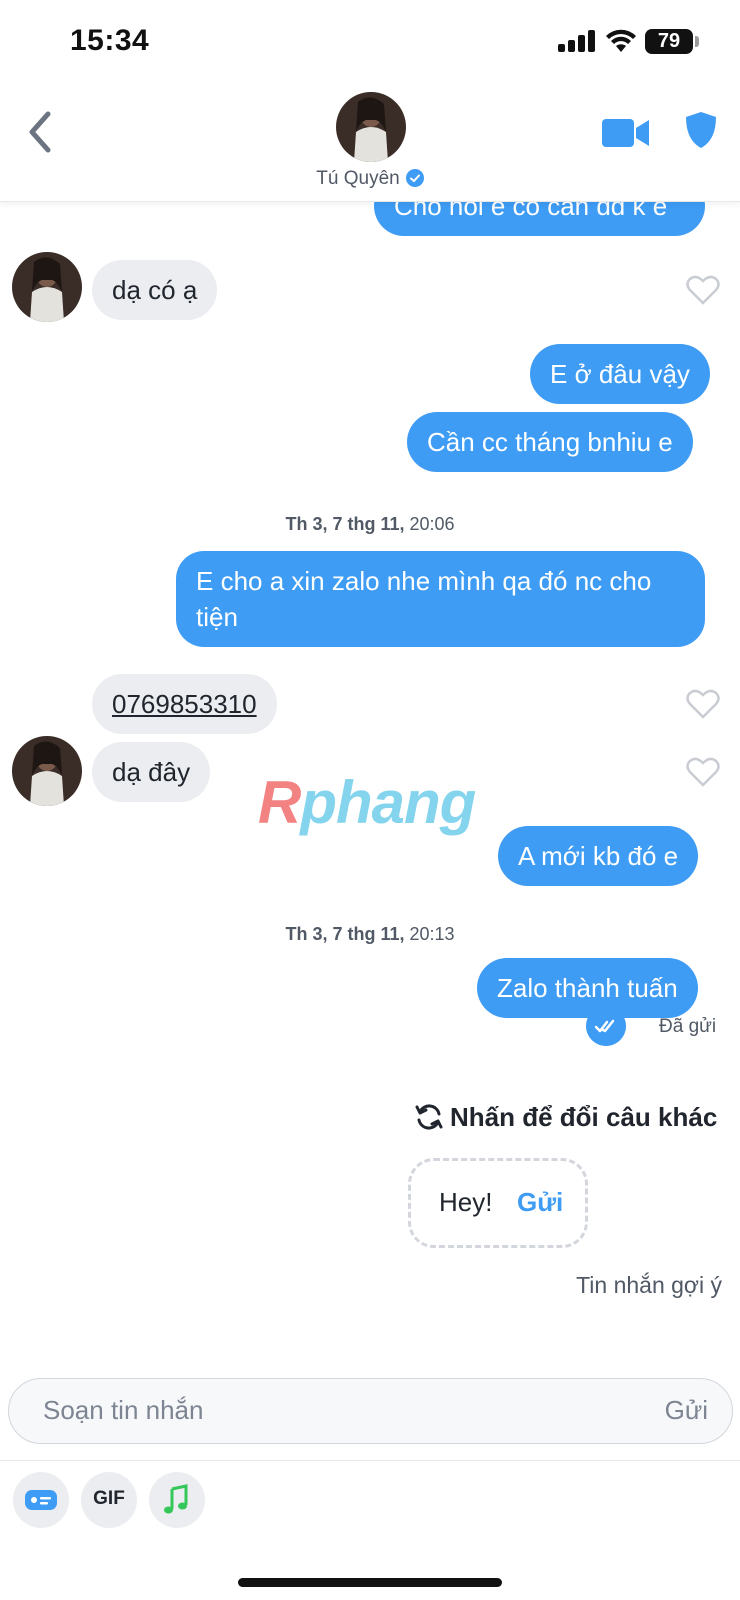 This screenshot has width=740, height=1600. Describe the element at coordinates (686, 1410) in the screenshot. I see `composer-send-button: Gửi` at that location.